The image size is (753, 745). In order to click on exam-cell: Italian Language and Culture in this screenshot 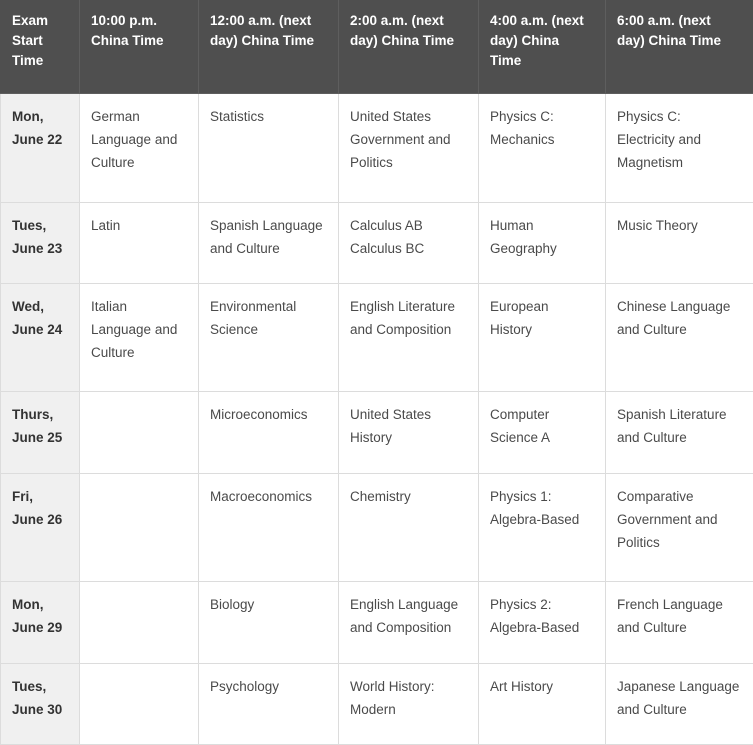, I will do `click(139, 337)`.